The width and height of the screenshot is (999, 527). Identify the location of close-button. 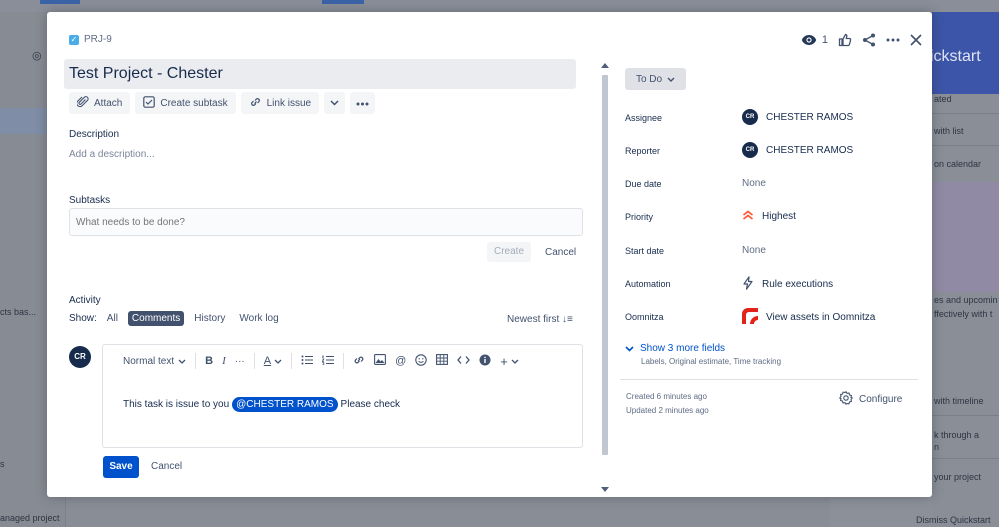
(916, 40).